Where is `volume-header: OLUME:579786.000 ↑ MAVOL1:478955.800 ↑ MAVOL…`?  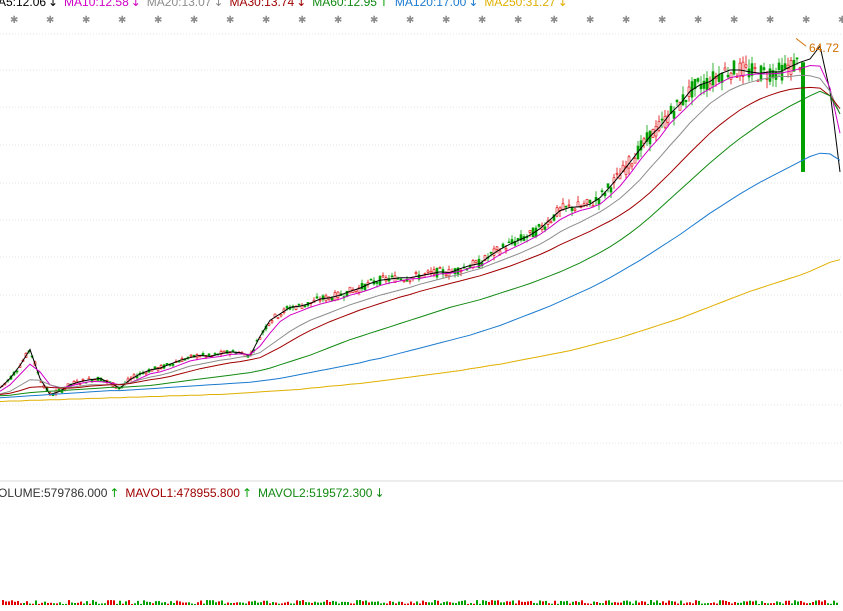 volume-header: OLUME:579786.000 ↑ MAVOL1:478955.800 ↑ MAVOL… is located at coordinates (192, 493).